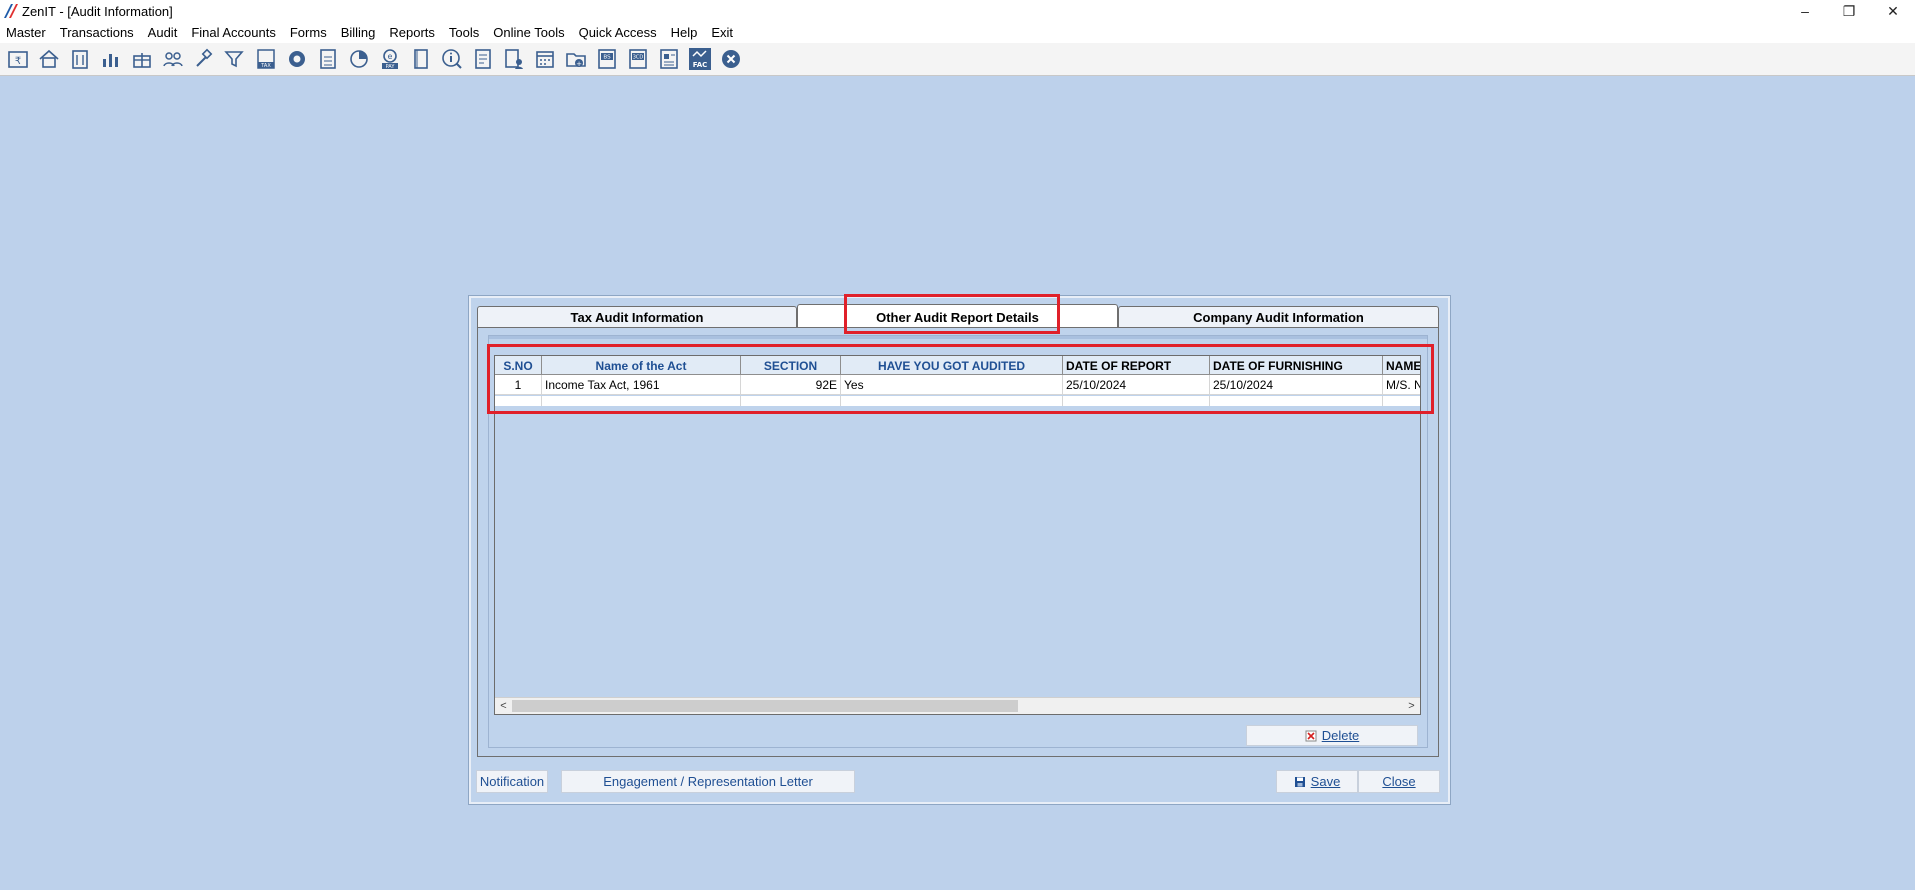 The image size is (1915, 890). I want to click on col-section: SECTION, so click(791, 365).